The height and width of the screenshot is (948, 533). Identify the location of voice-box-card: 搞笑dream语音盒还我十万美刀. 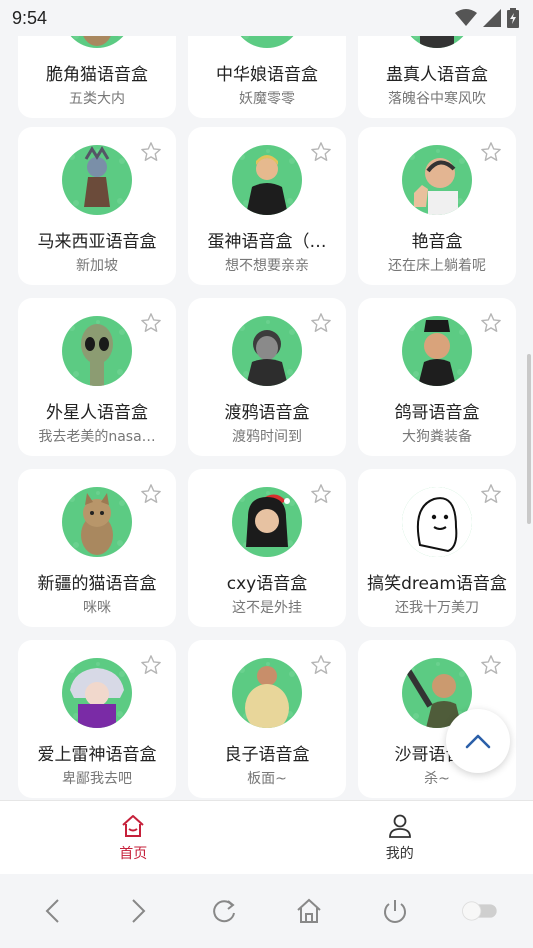
(437, 548).